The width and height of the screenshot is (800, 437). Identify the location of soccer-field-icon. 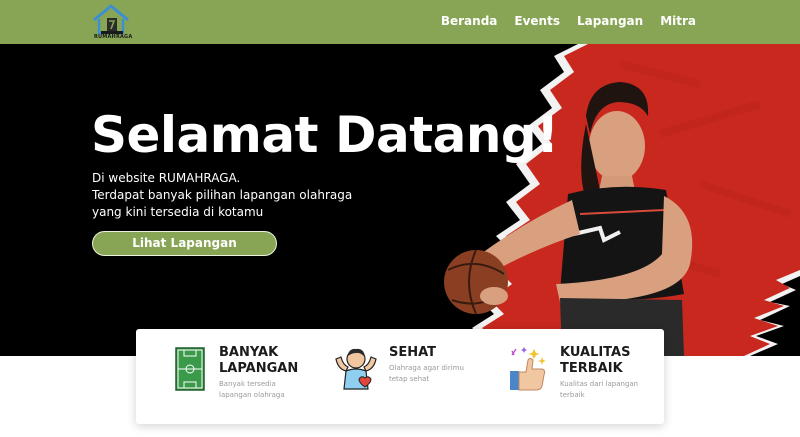
(190, 369).